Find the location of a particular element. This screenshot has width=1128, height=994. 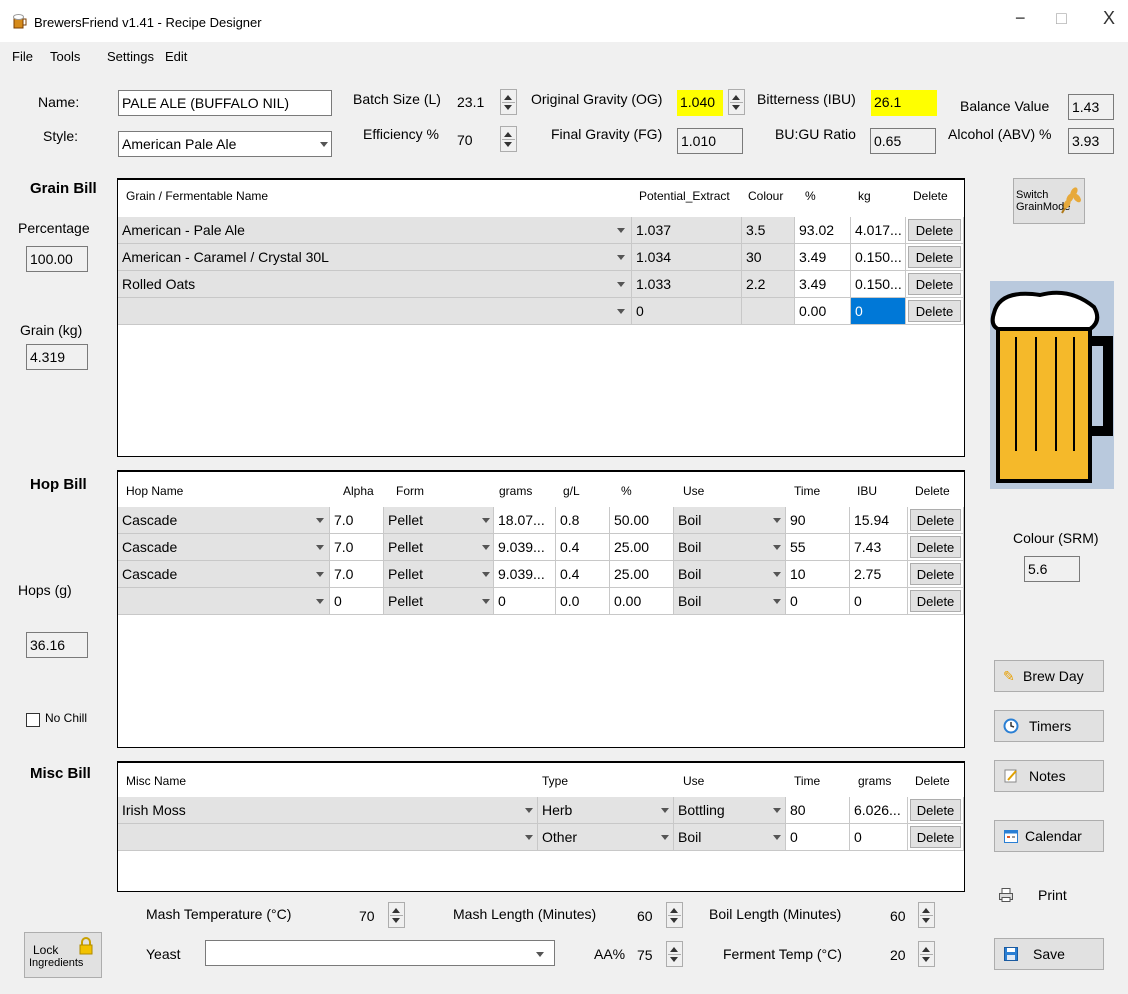

type-cell: Herb is located at coordinates (606, 810).